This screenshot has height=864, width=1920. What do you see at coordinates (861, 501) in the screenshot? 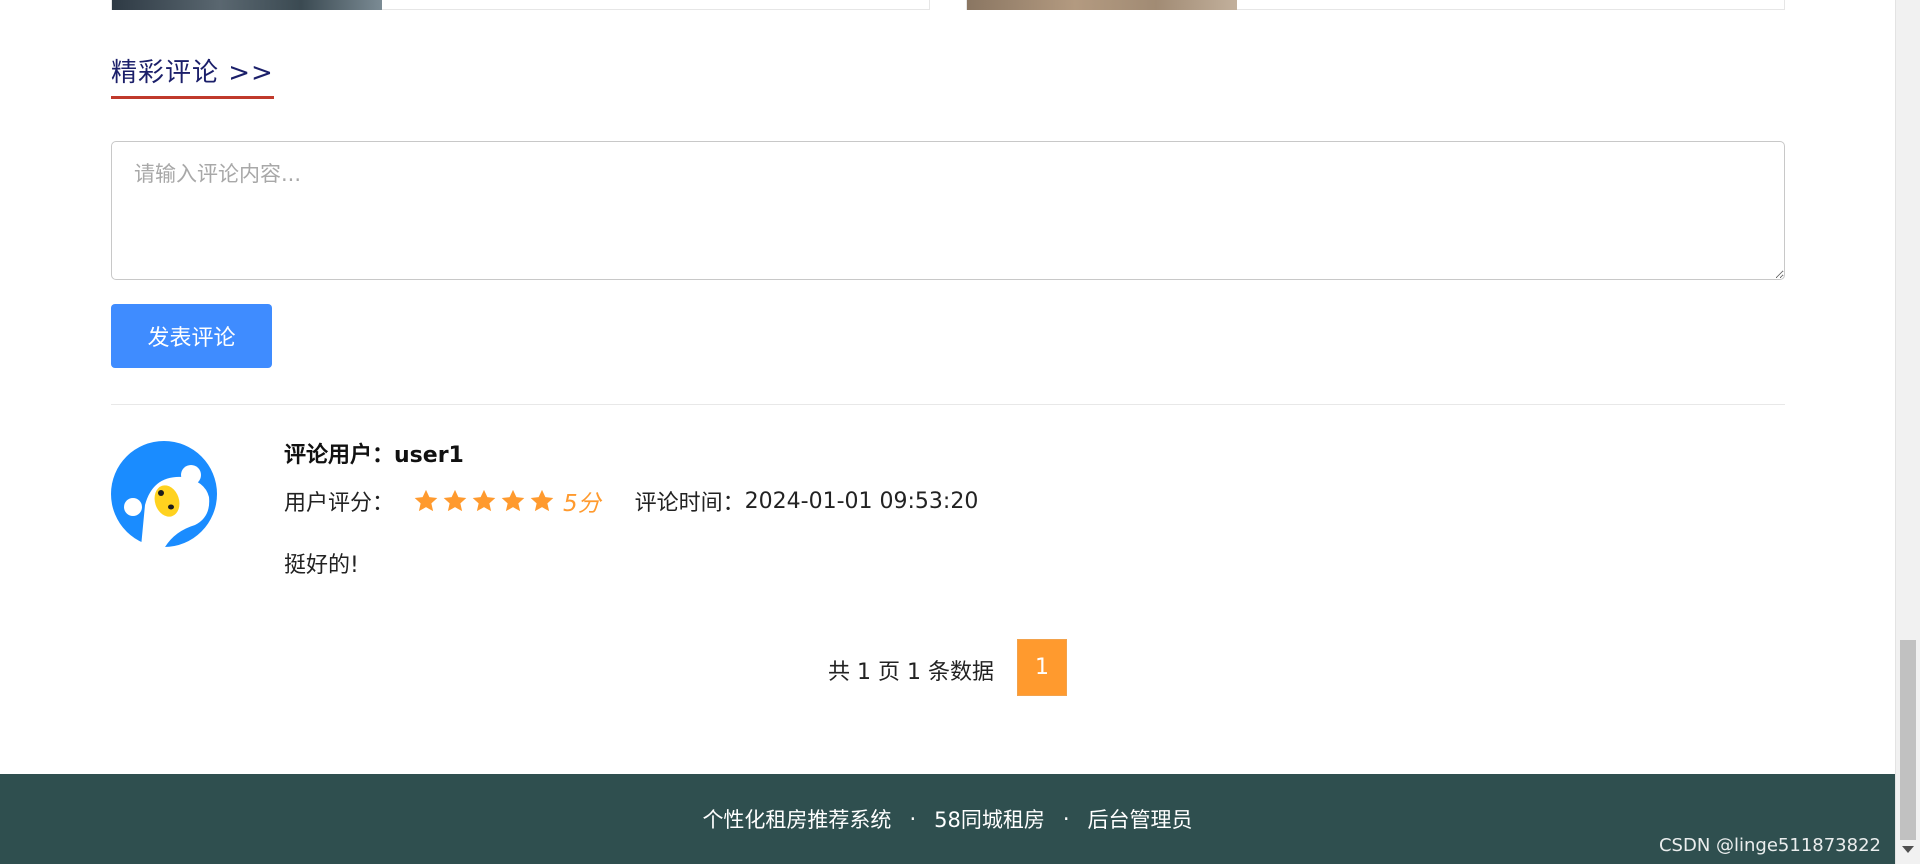
I see `comment-time: 2024-01-01 09:53:20` at bounding box center [861, 501].